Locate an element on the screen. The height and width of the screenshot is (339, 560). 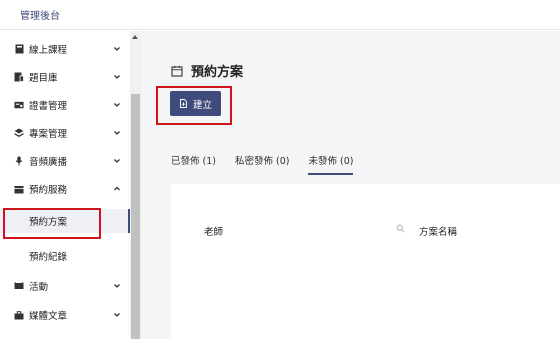
sidebar-item-booking-services: 預約服務 is located at coordinates (65, 189).